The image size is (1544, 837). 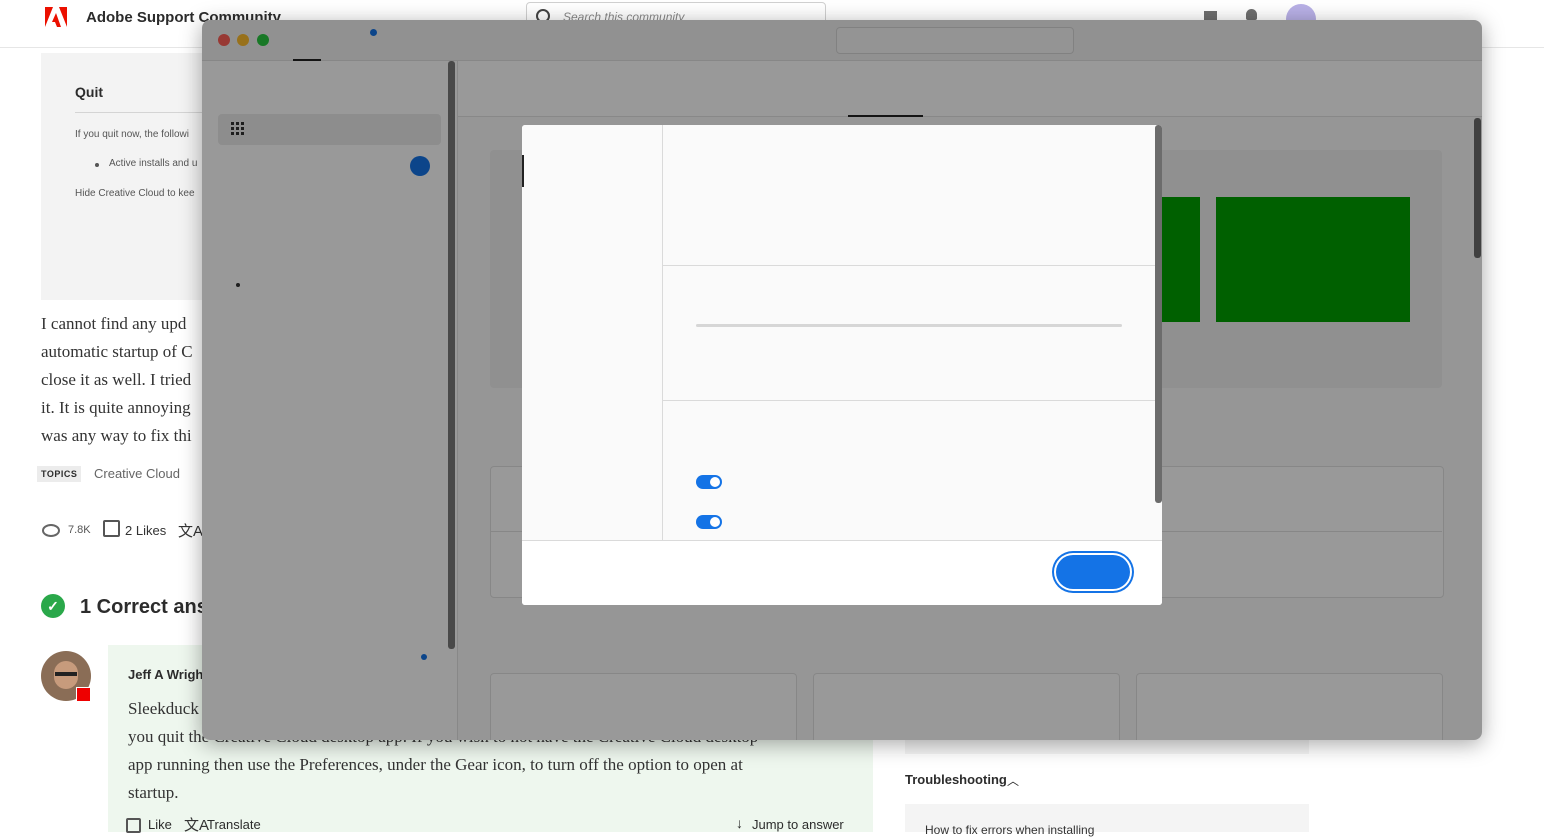 What do you see at coordinates (956, 779) in the screenshot?
I see `troubleshooting-heading: Troubleshooting` at bounding box center [956, 779].